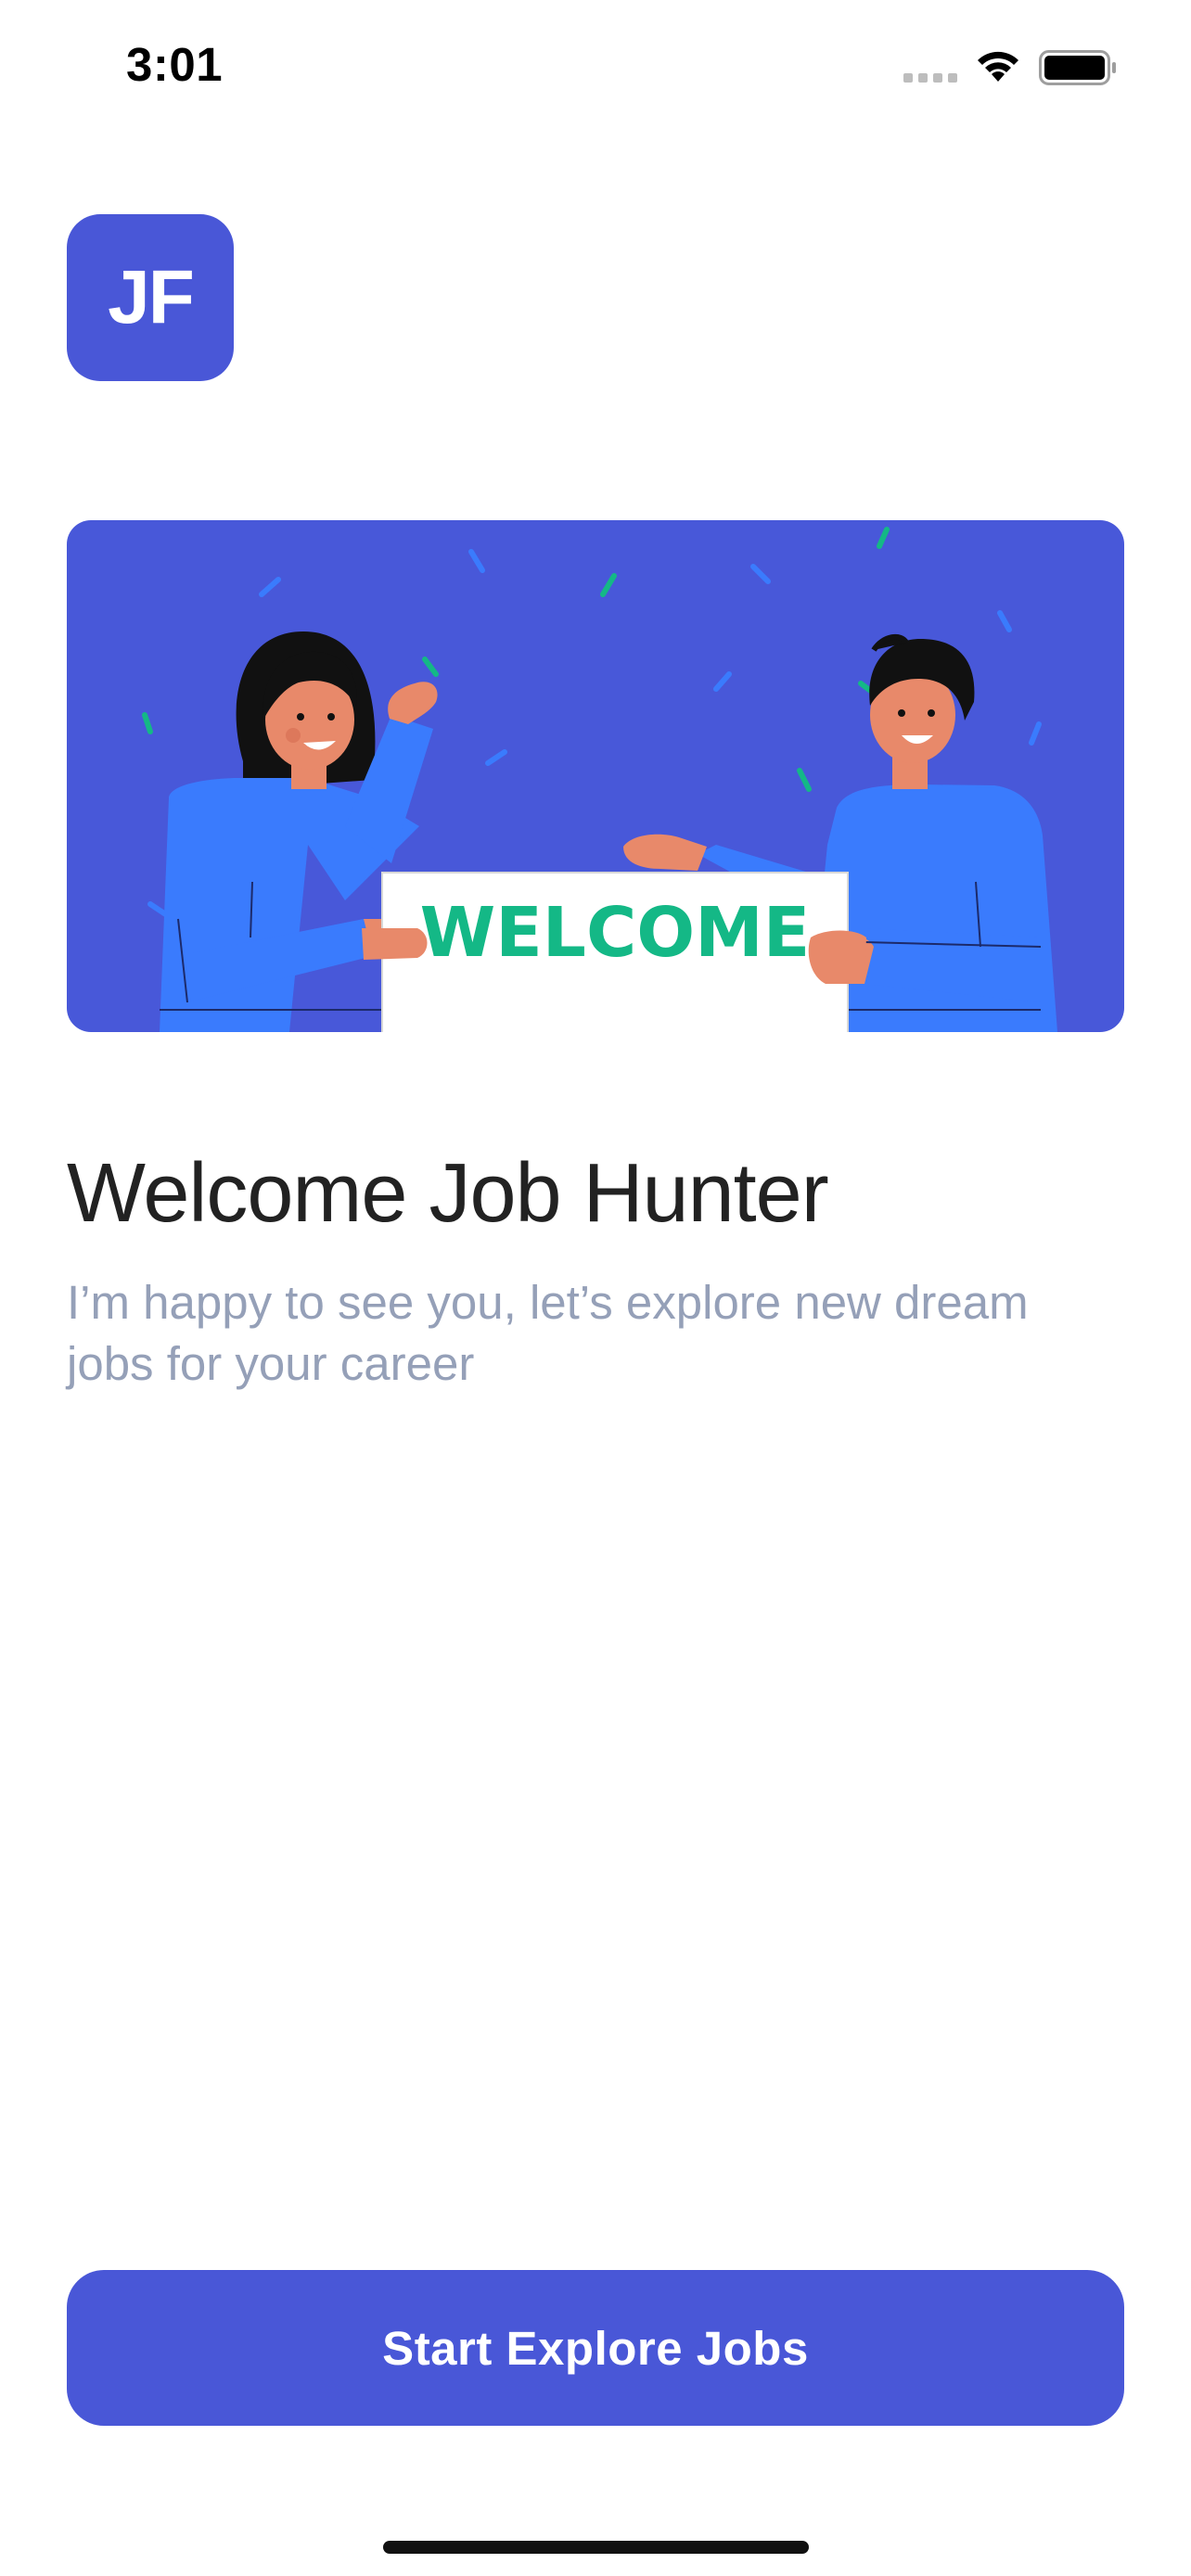  I want to click on home-indicator, so click(596, 2547).